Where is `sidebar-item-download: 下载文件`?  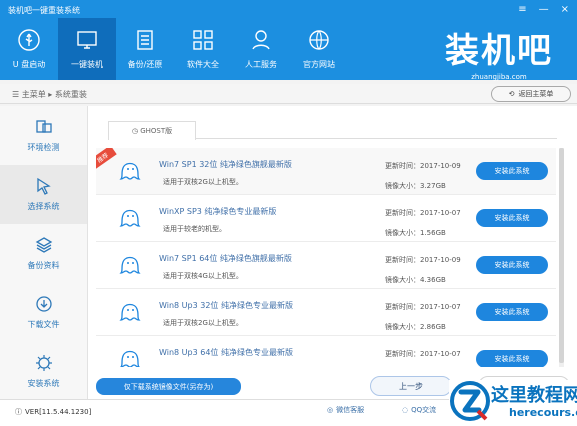
sidebar-item-download: 下载文件 is located at coordinates (43, 312).